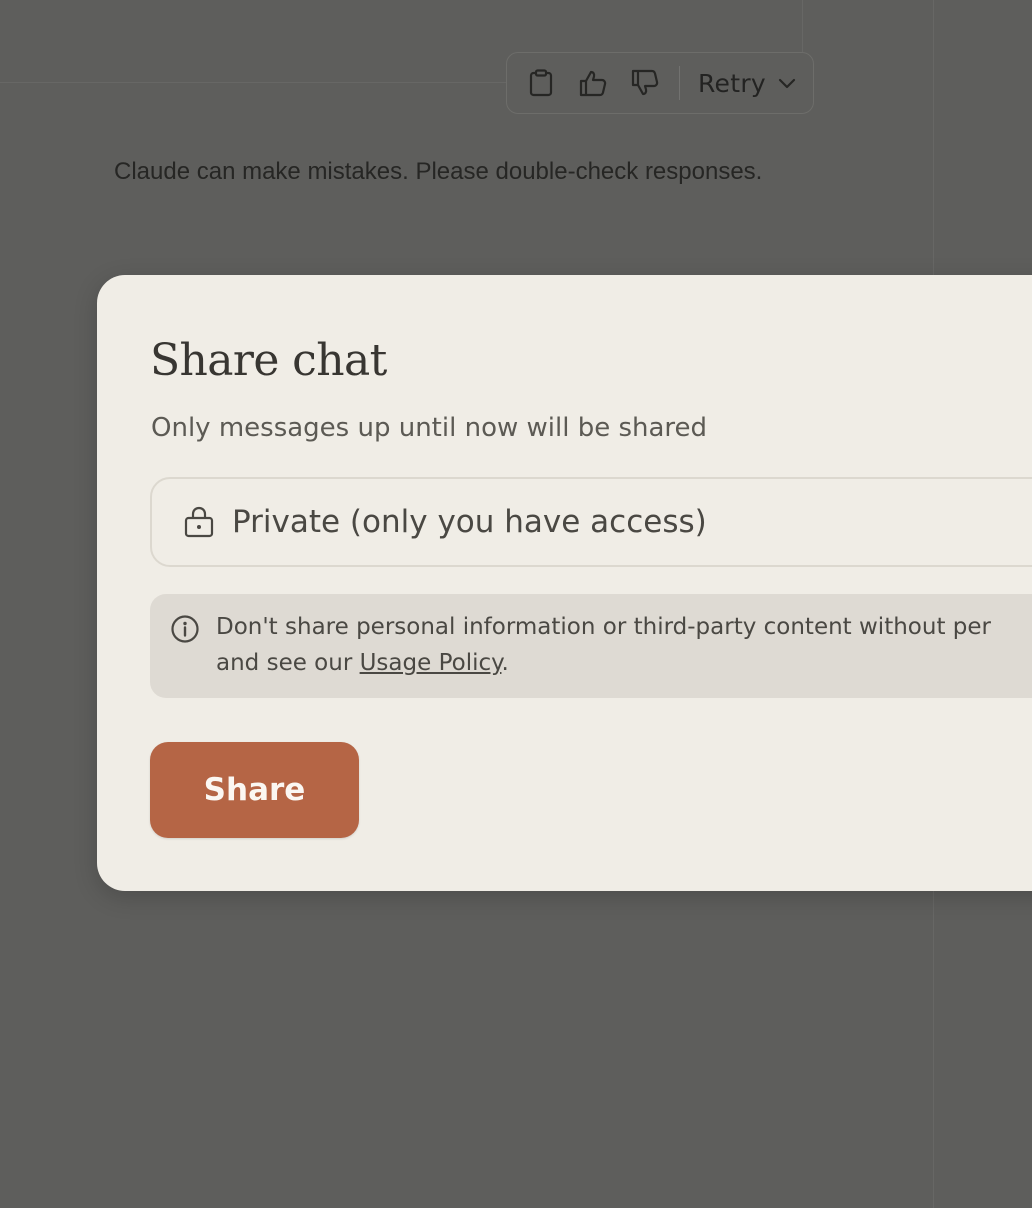 The height and width of the screenshot is (1208, 1032). I want to click on thumbs-up-icon, so click(593, 83).